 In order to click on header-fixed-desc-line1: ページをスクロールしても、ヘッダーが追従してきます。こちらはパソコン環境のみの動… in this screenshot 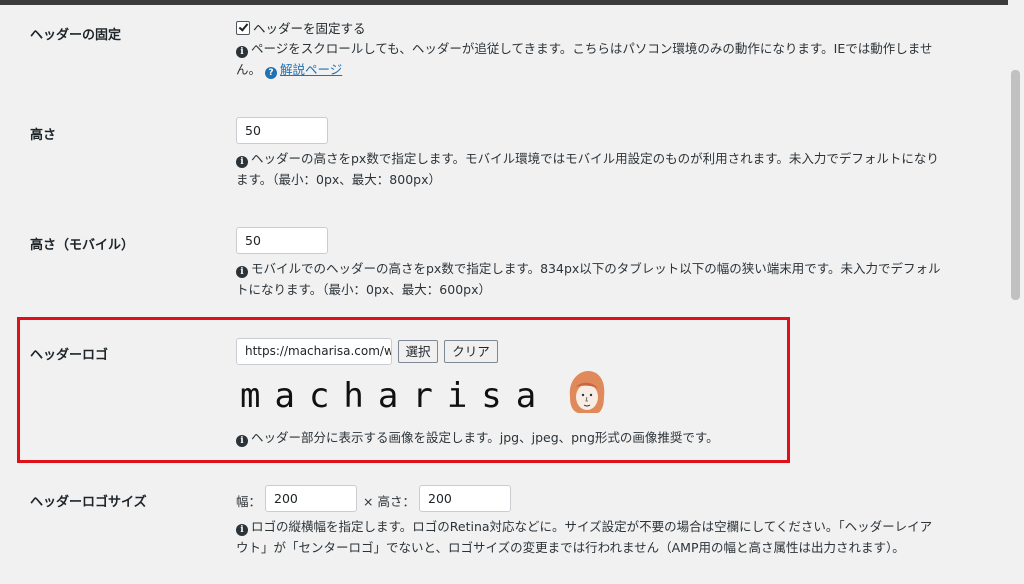, I will do `click(592, 48)`.